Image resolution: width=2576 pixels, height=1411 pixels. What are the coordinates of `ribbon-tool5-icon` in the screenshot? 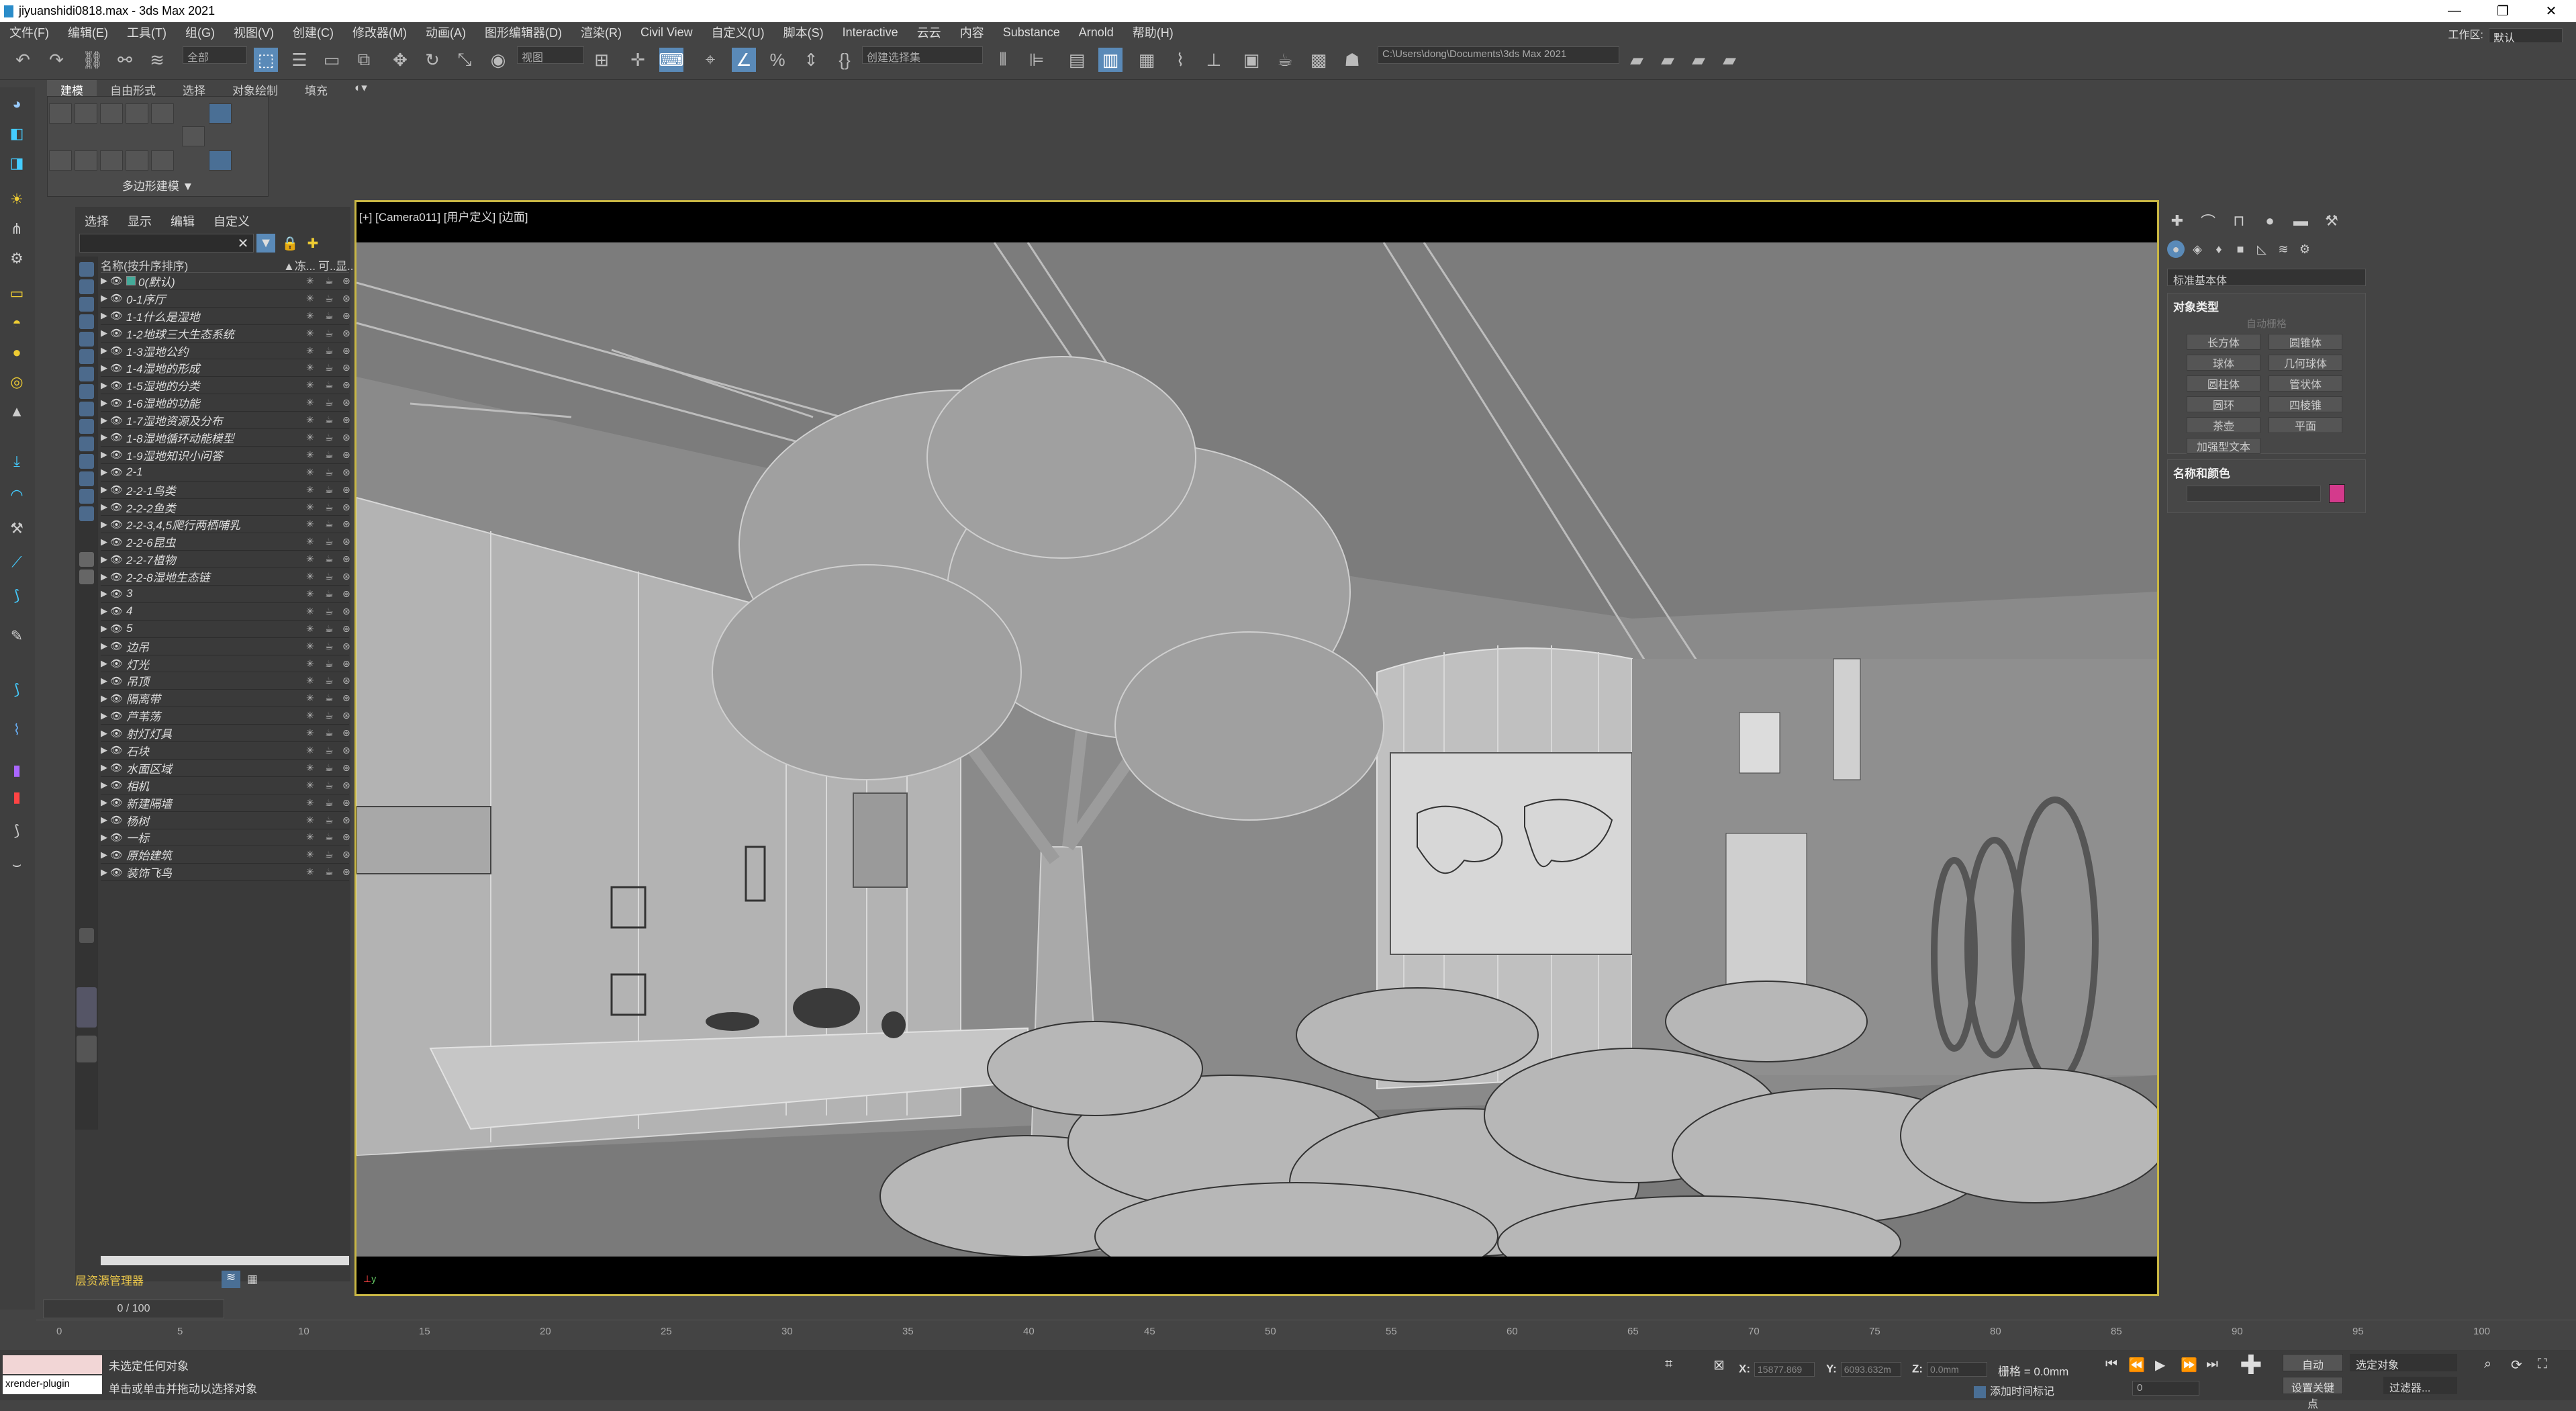 It's located at (162, 160).